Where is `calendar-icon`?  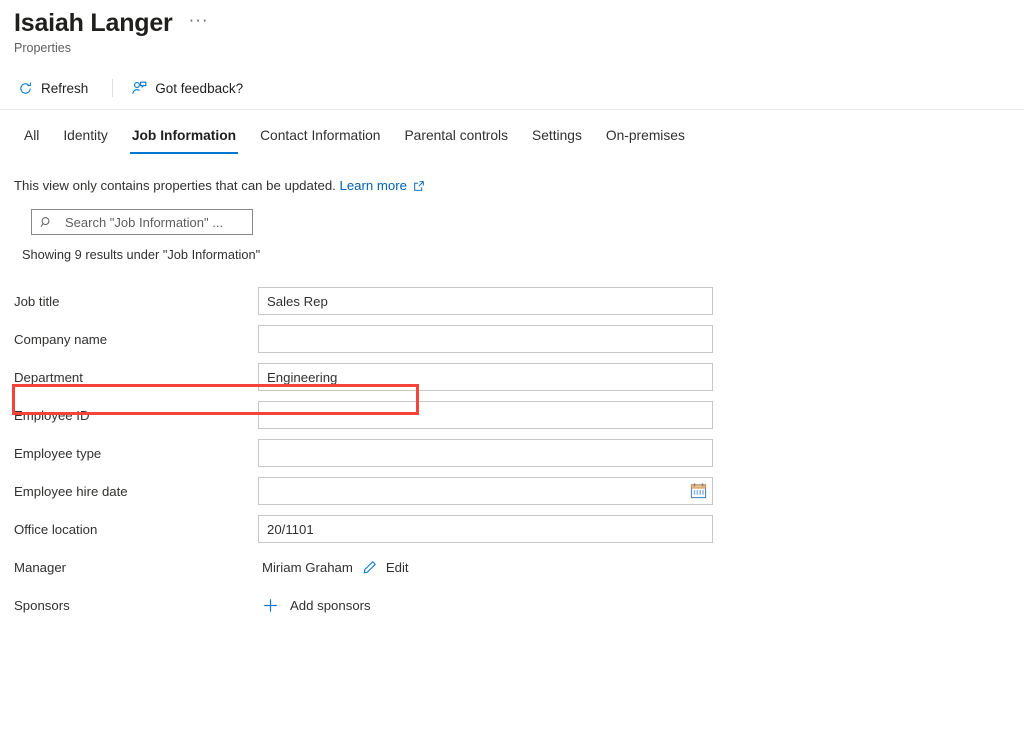
calendar-icon is located at coordinates (698, 491).